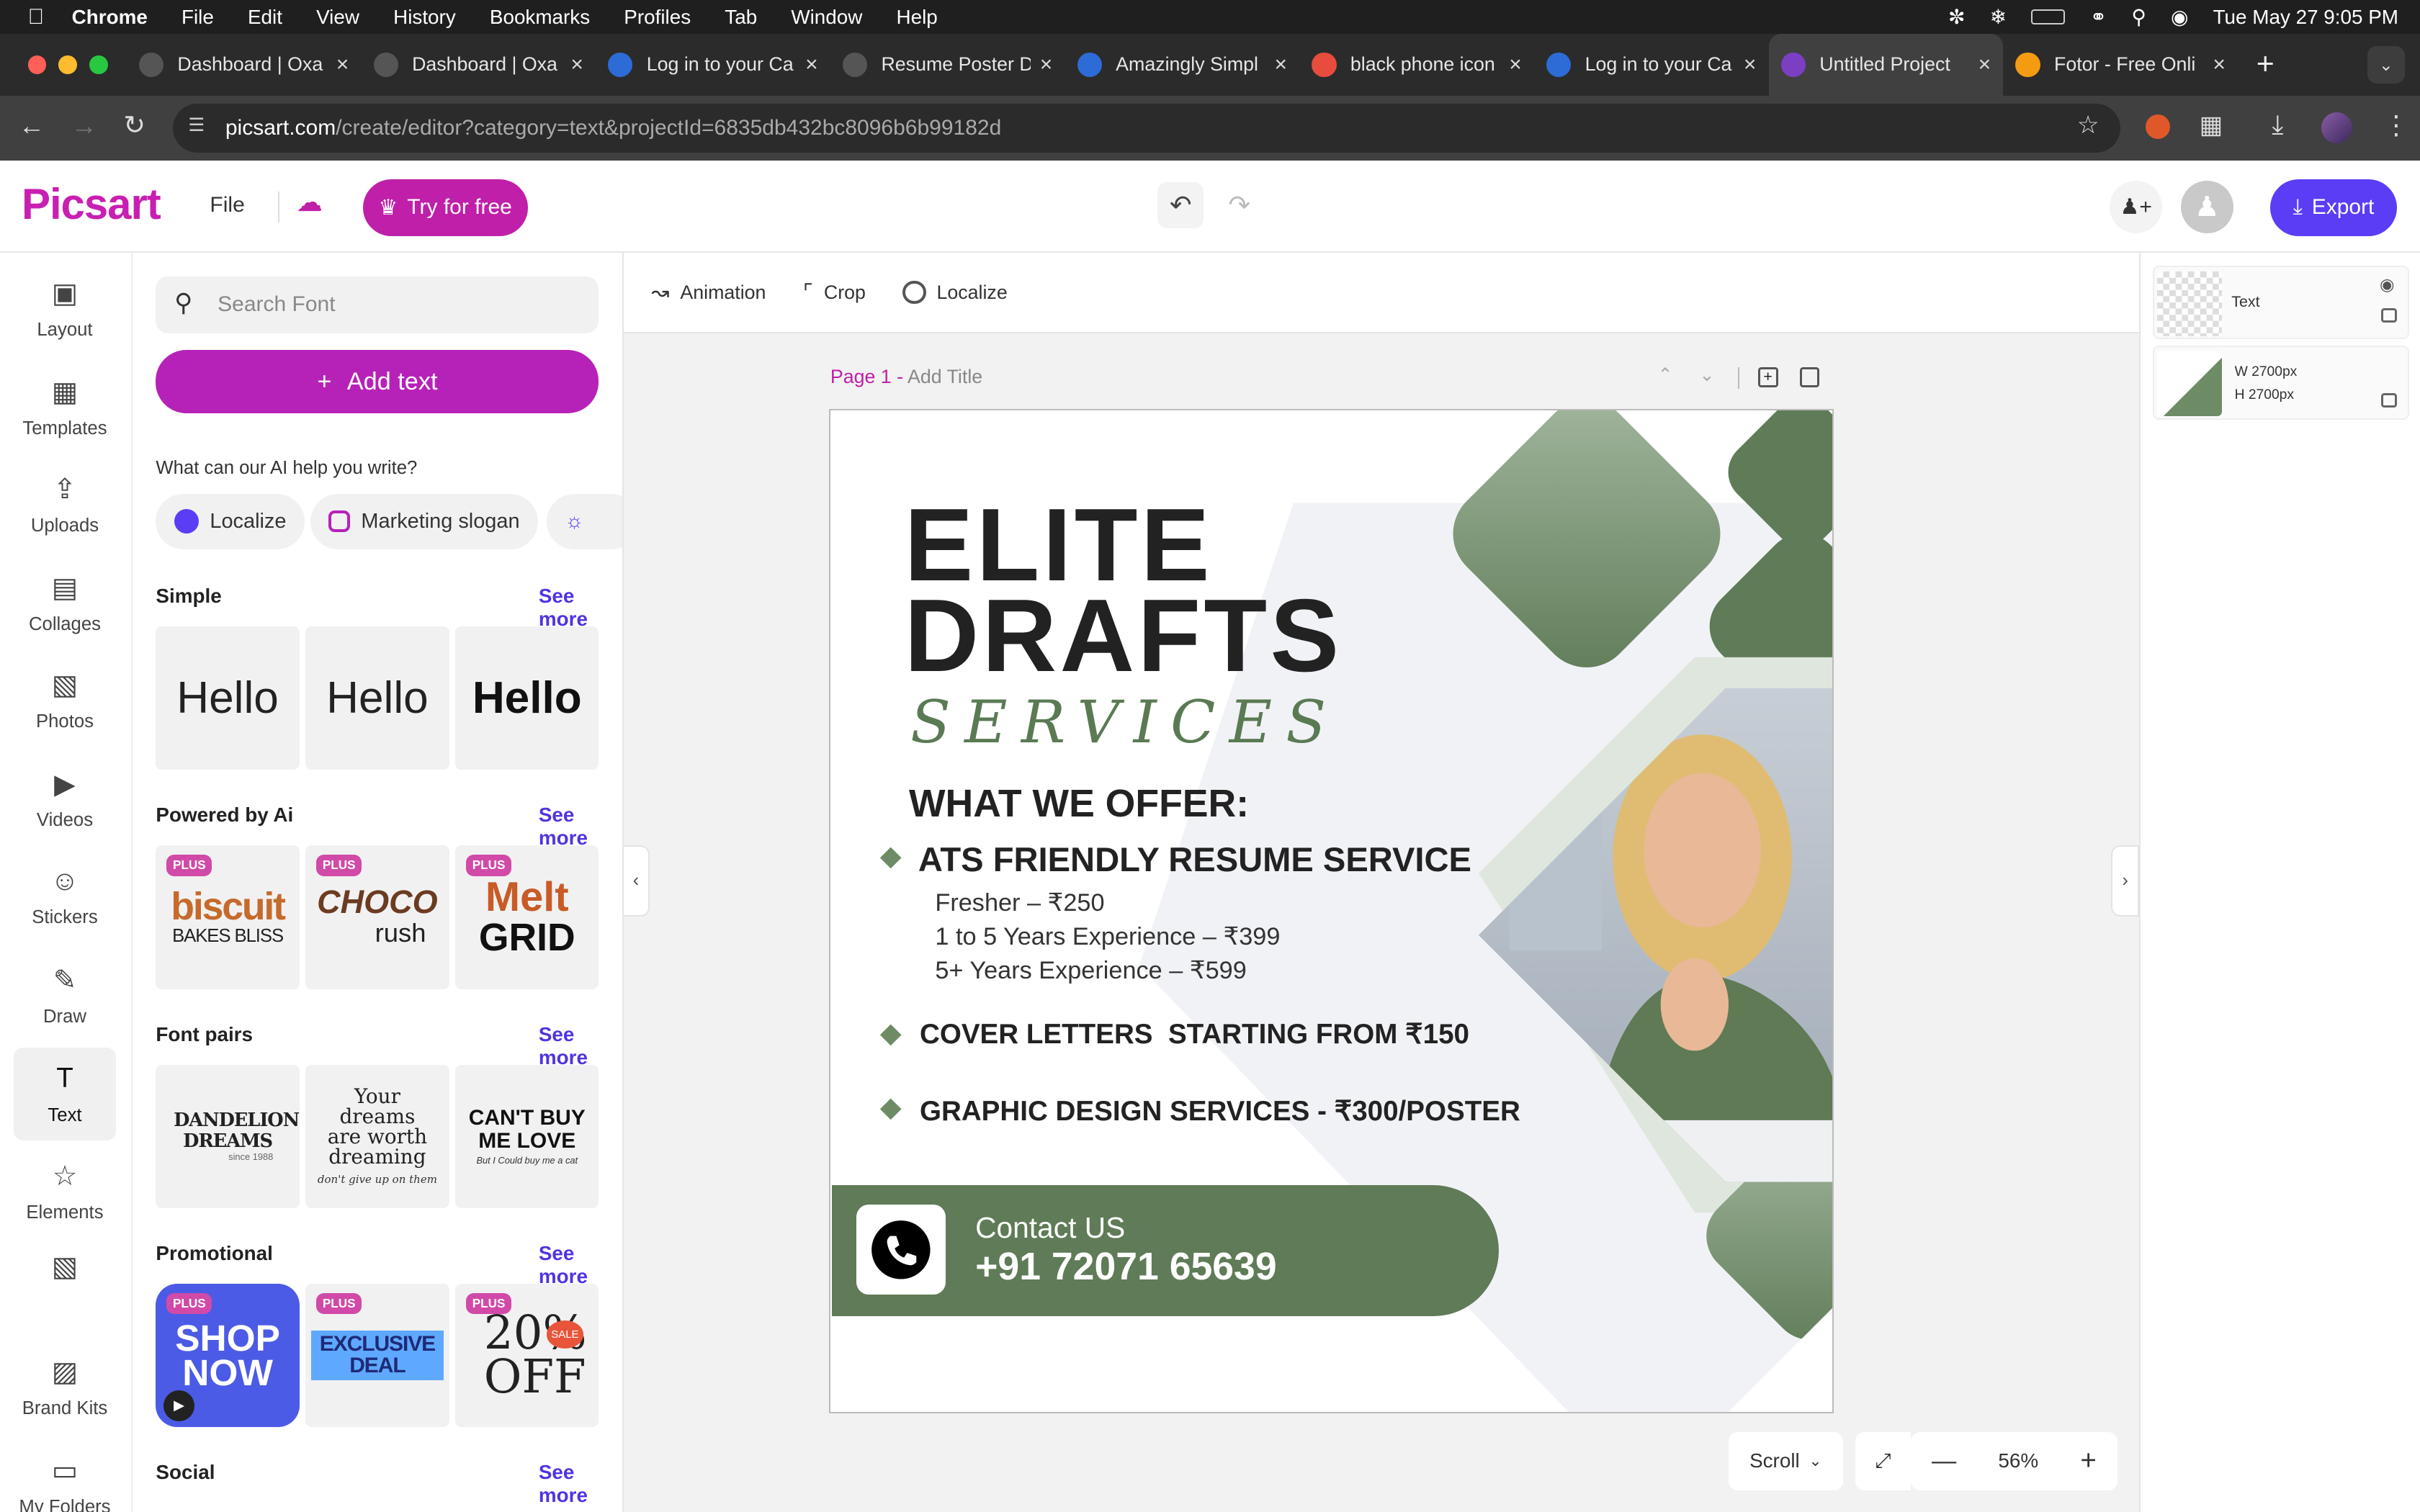 This screenshot has width=2420, height=1512. I want to click on picsart-logo: Picsart, so click(91, 204).